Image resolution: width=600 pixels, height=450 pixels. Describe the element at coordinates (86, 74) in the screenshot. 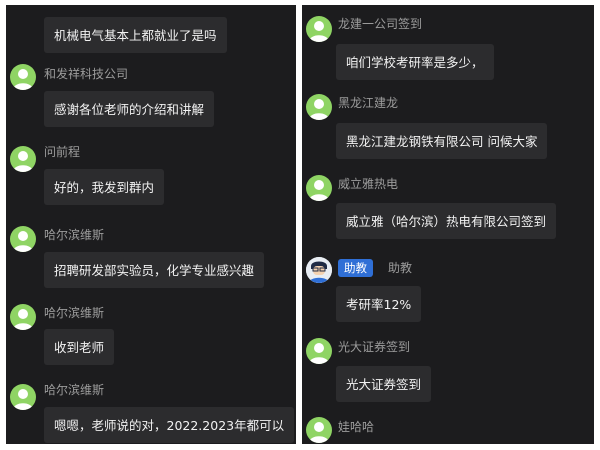

I see `sender-name: 和发祥科技公司` at that location.